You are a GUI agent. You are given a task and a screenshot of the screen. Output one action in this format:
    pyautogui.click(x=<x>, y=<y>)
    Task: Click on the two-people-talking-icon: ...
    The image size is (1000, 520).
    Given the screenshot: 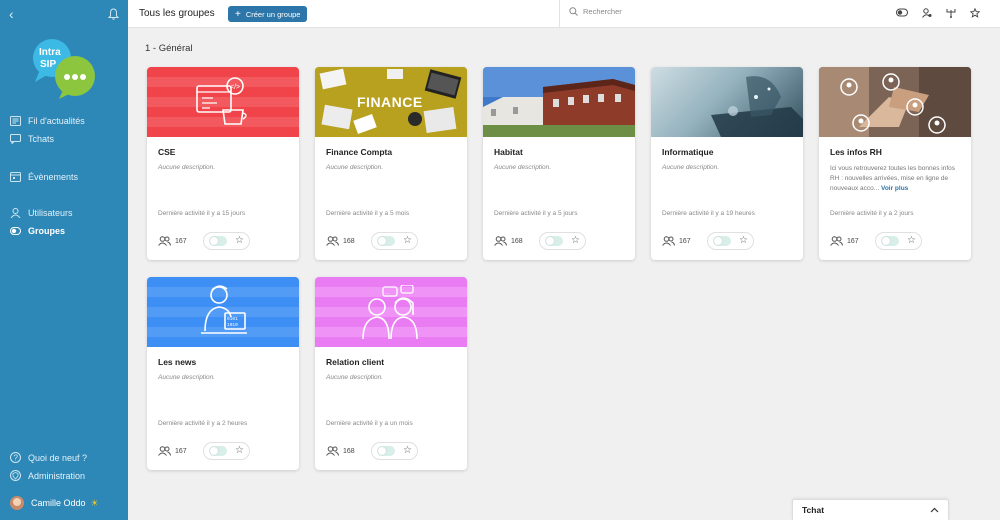 What is the action you would take?
    pyautogui.click(x=390, y=312)
    